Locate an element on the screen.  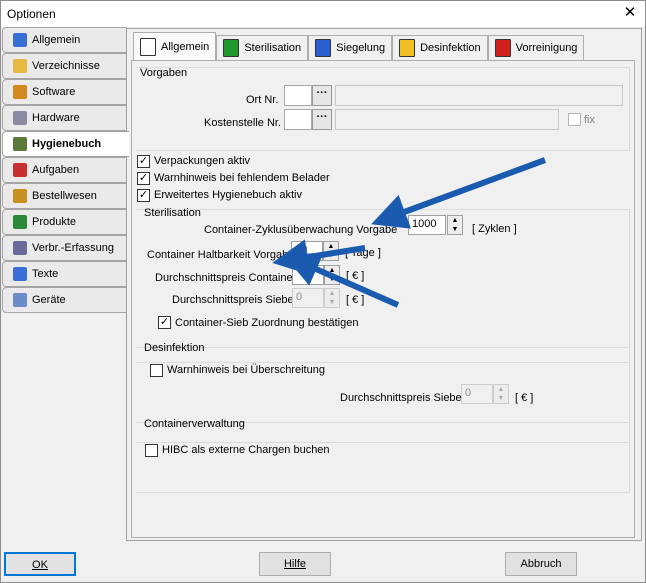
preis-container-spin-buttons: ▲ ▼ is located at coordinates (332, 275).